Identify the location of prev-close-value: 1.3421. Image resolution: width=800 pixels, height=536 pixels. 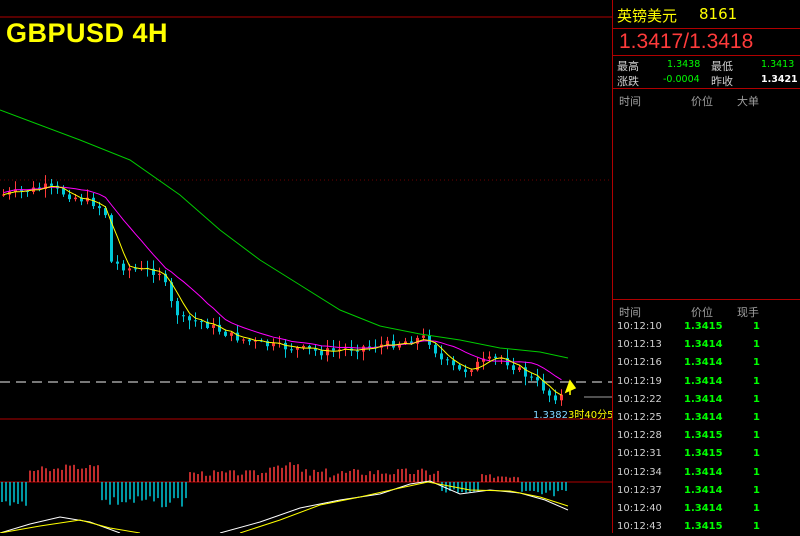
(779, 79).